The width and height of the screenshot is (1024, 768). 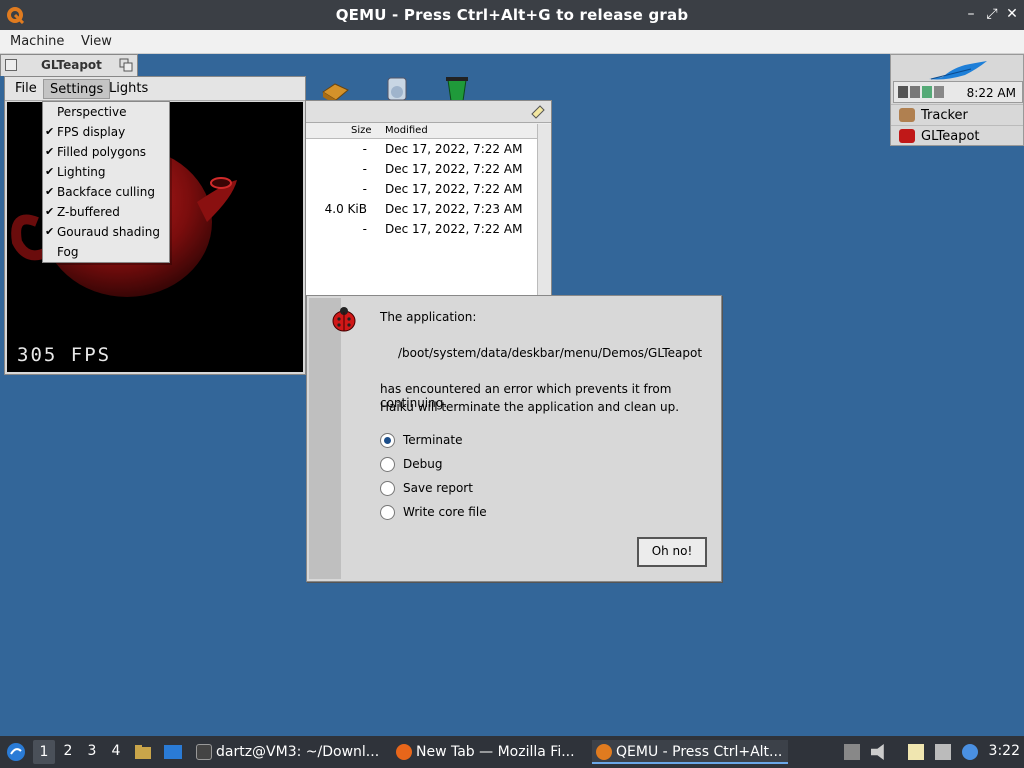 What do you see at coordinates (361, 130) in the screenshot?
I see `column-size: Size` at bounding box center [361, 130].